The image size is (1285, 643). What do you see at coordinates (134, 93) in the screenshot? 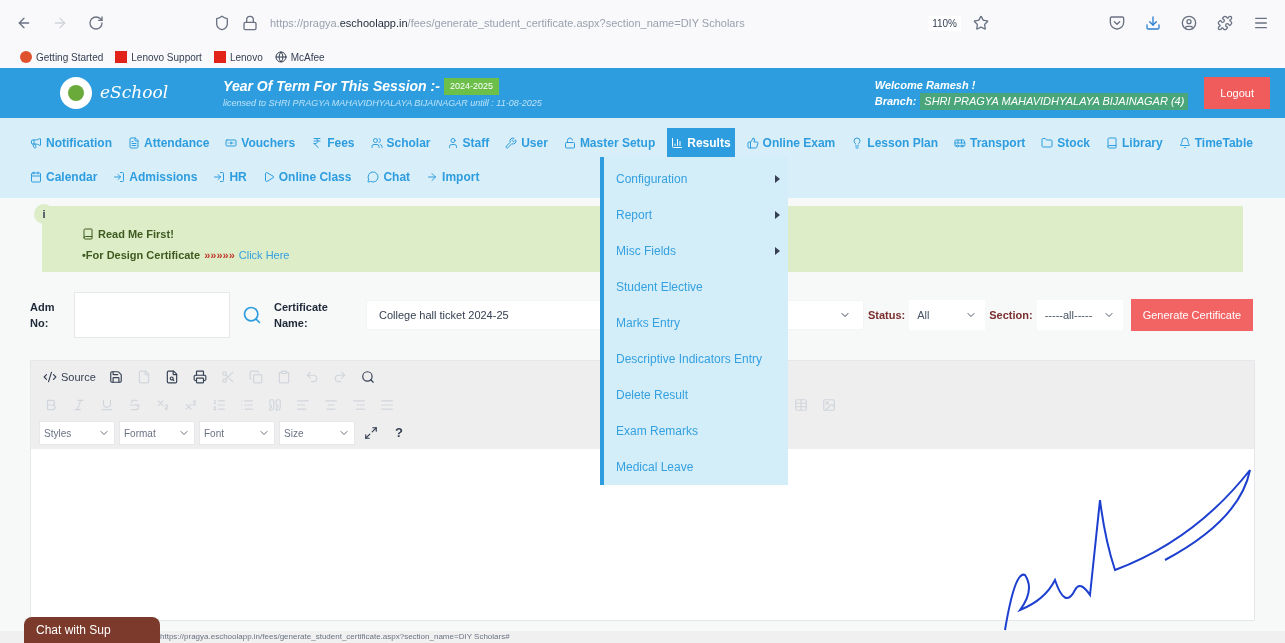
I see `logo-text: eSchool` at bounding box center [134, 93].